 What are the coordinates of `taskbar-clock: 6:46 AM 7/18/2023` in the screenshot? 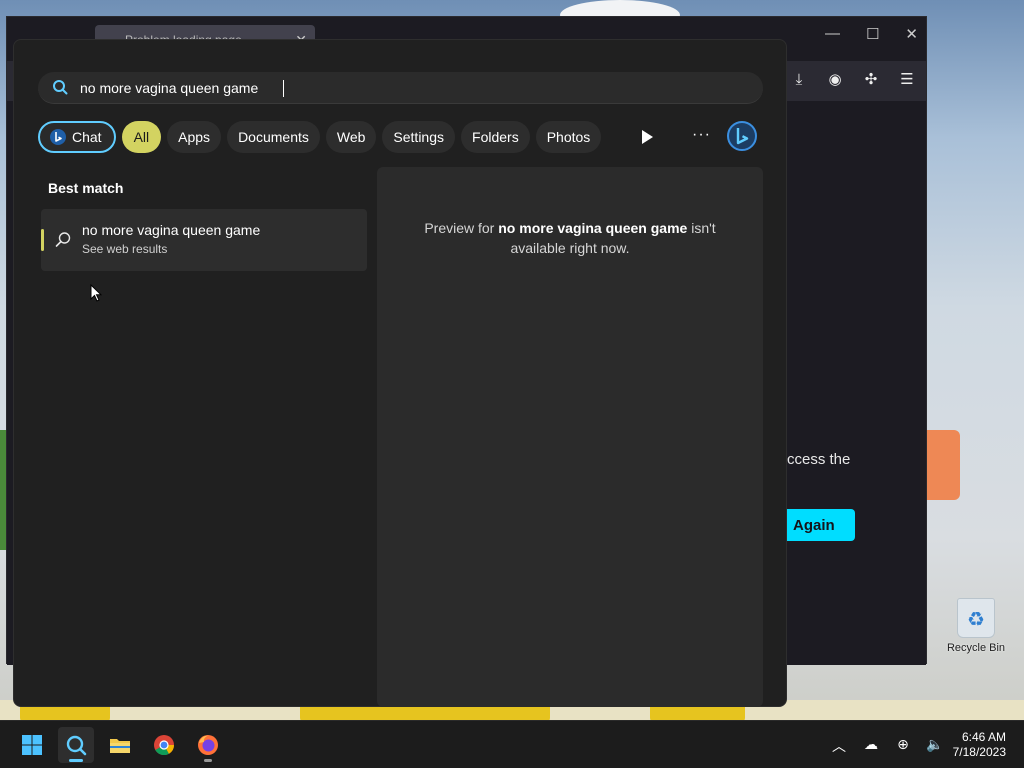 It's located at (976, 745).